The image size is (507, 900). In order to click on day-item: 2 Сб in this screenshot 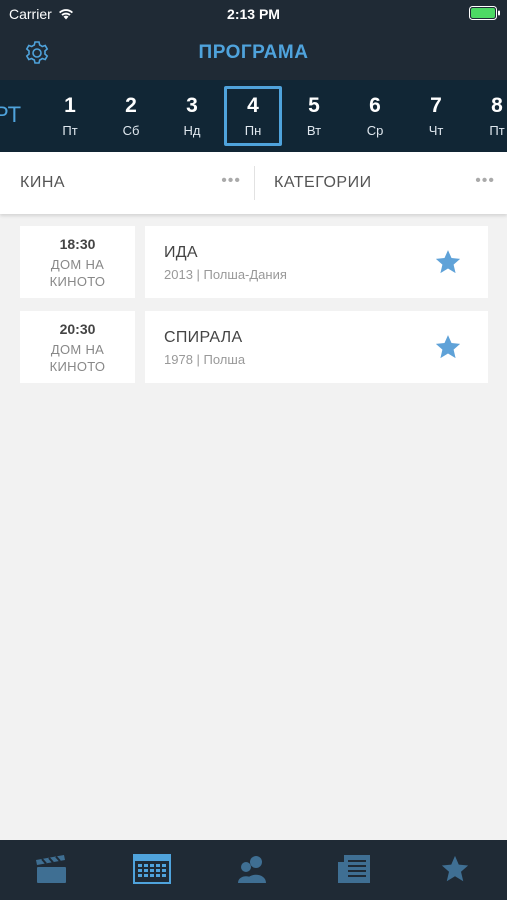, I will do `click(131, 116)`.